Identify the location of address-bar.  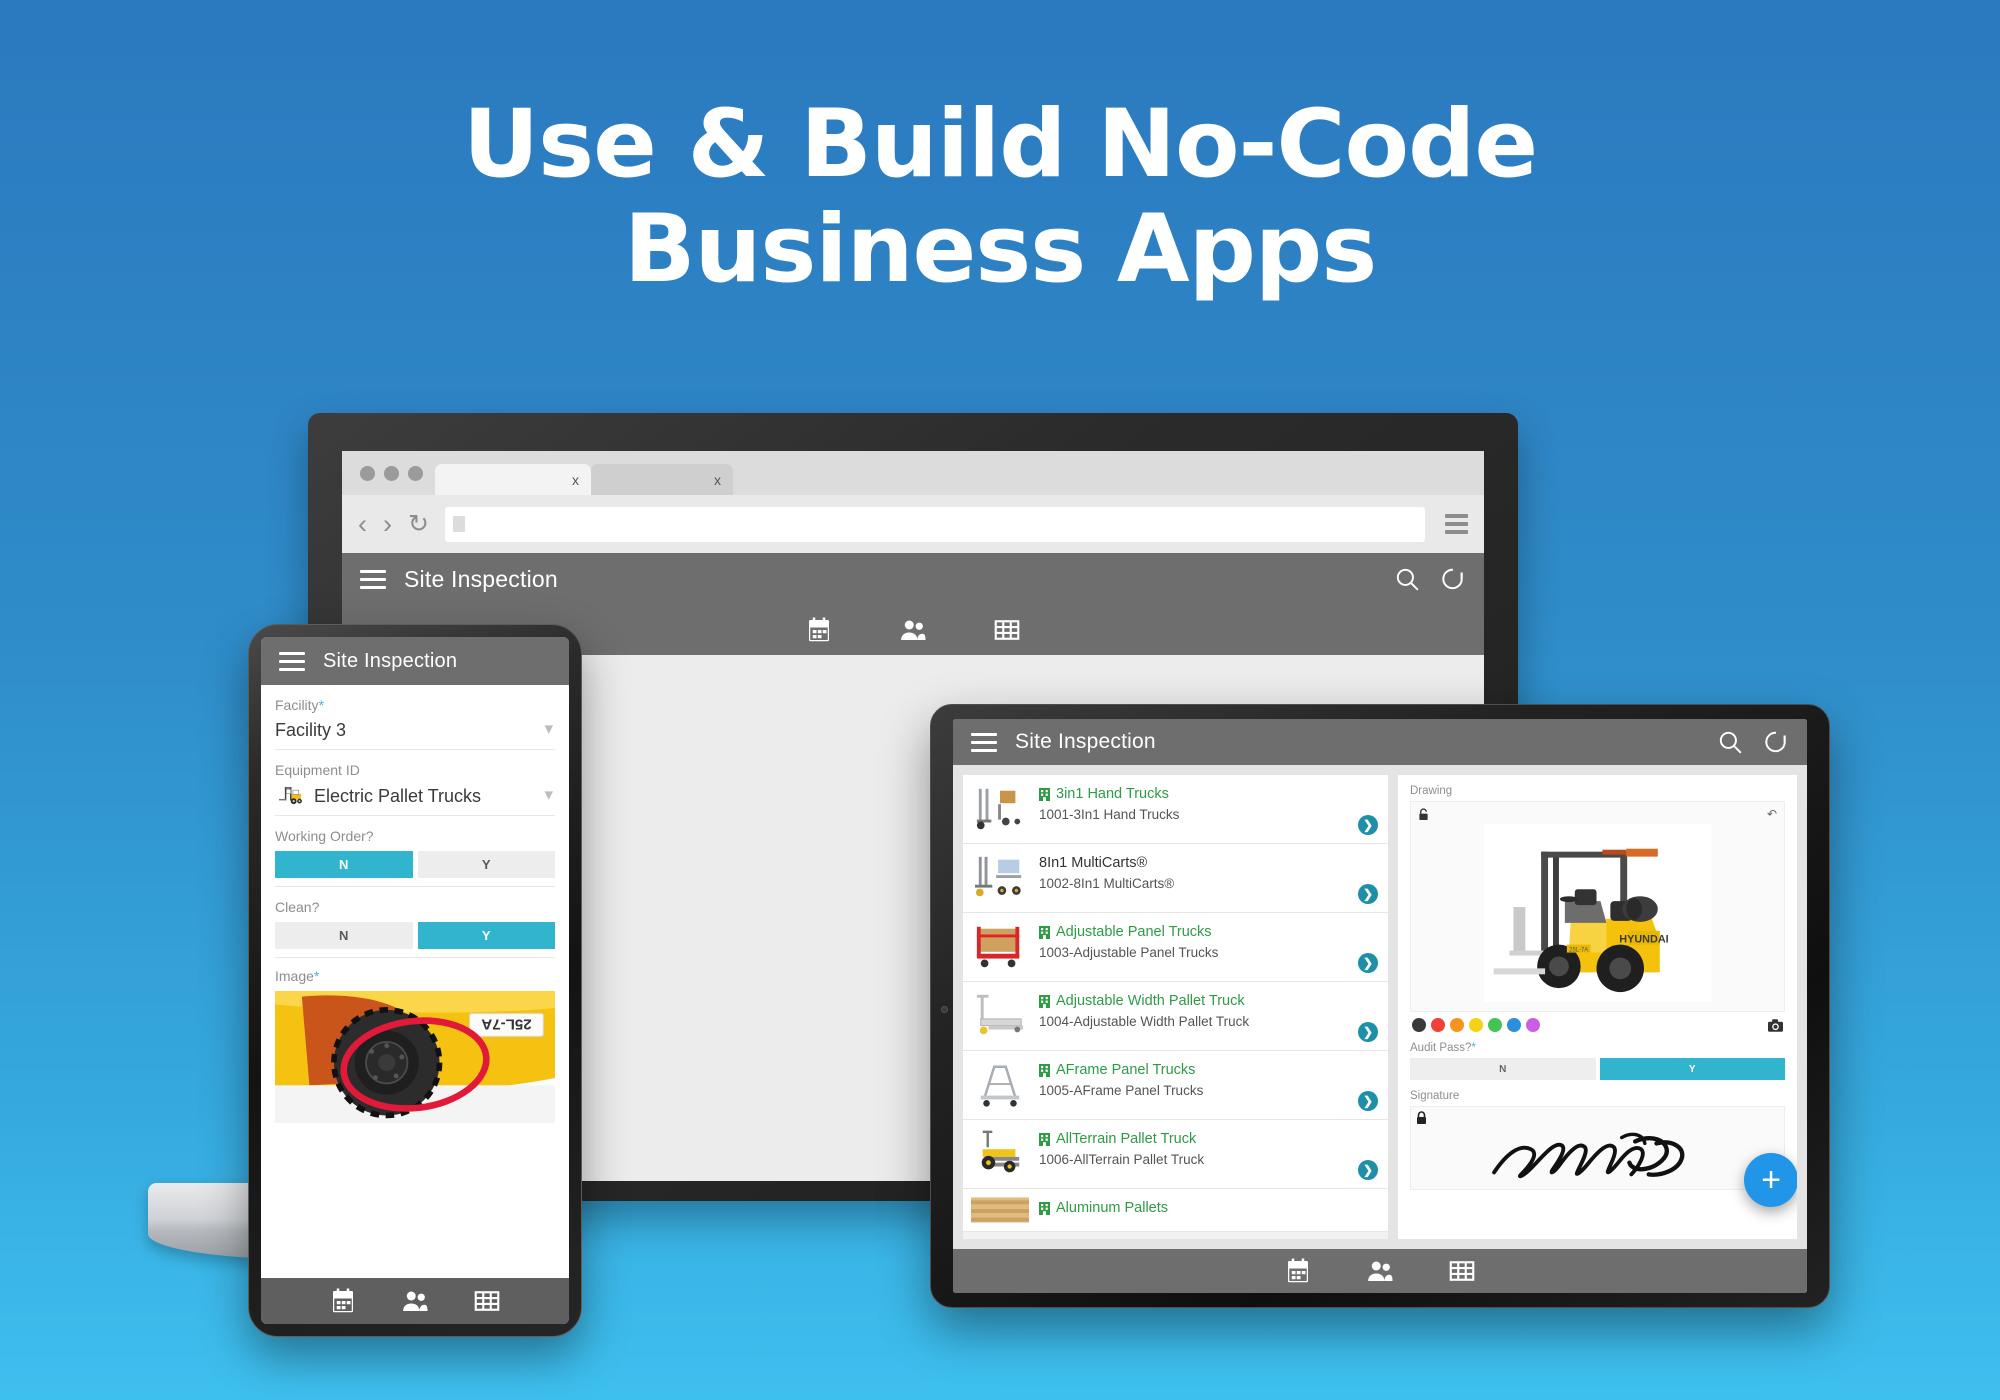
(934, 524).